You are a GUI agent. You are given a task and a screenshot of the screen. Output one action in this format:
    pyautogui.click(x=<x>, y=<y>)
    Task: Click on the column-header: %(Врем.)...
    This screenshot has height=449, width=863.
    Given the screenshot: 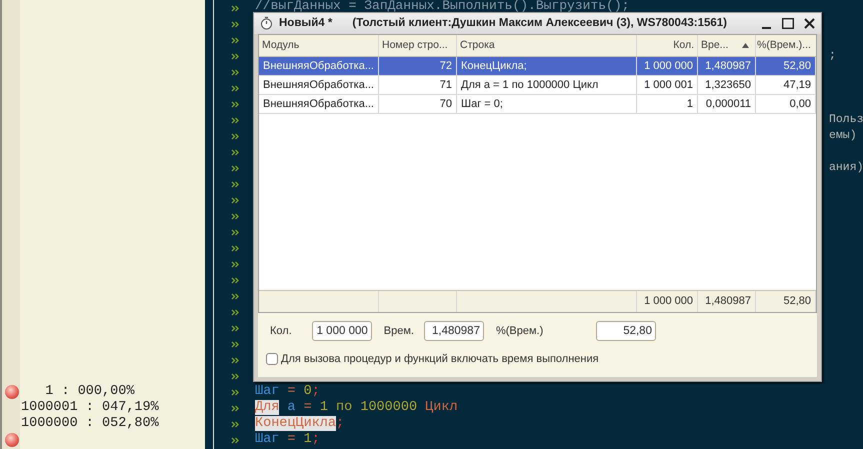 What is the action you would take?
    pyautogui.click(x=786, y=45)
    